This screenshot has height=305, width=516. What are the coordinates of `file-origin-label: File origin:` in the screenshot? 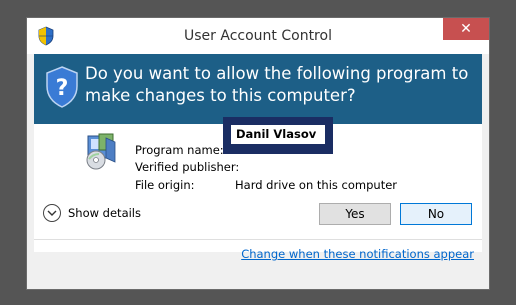 It's located at (165, 185).